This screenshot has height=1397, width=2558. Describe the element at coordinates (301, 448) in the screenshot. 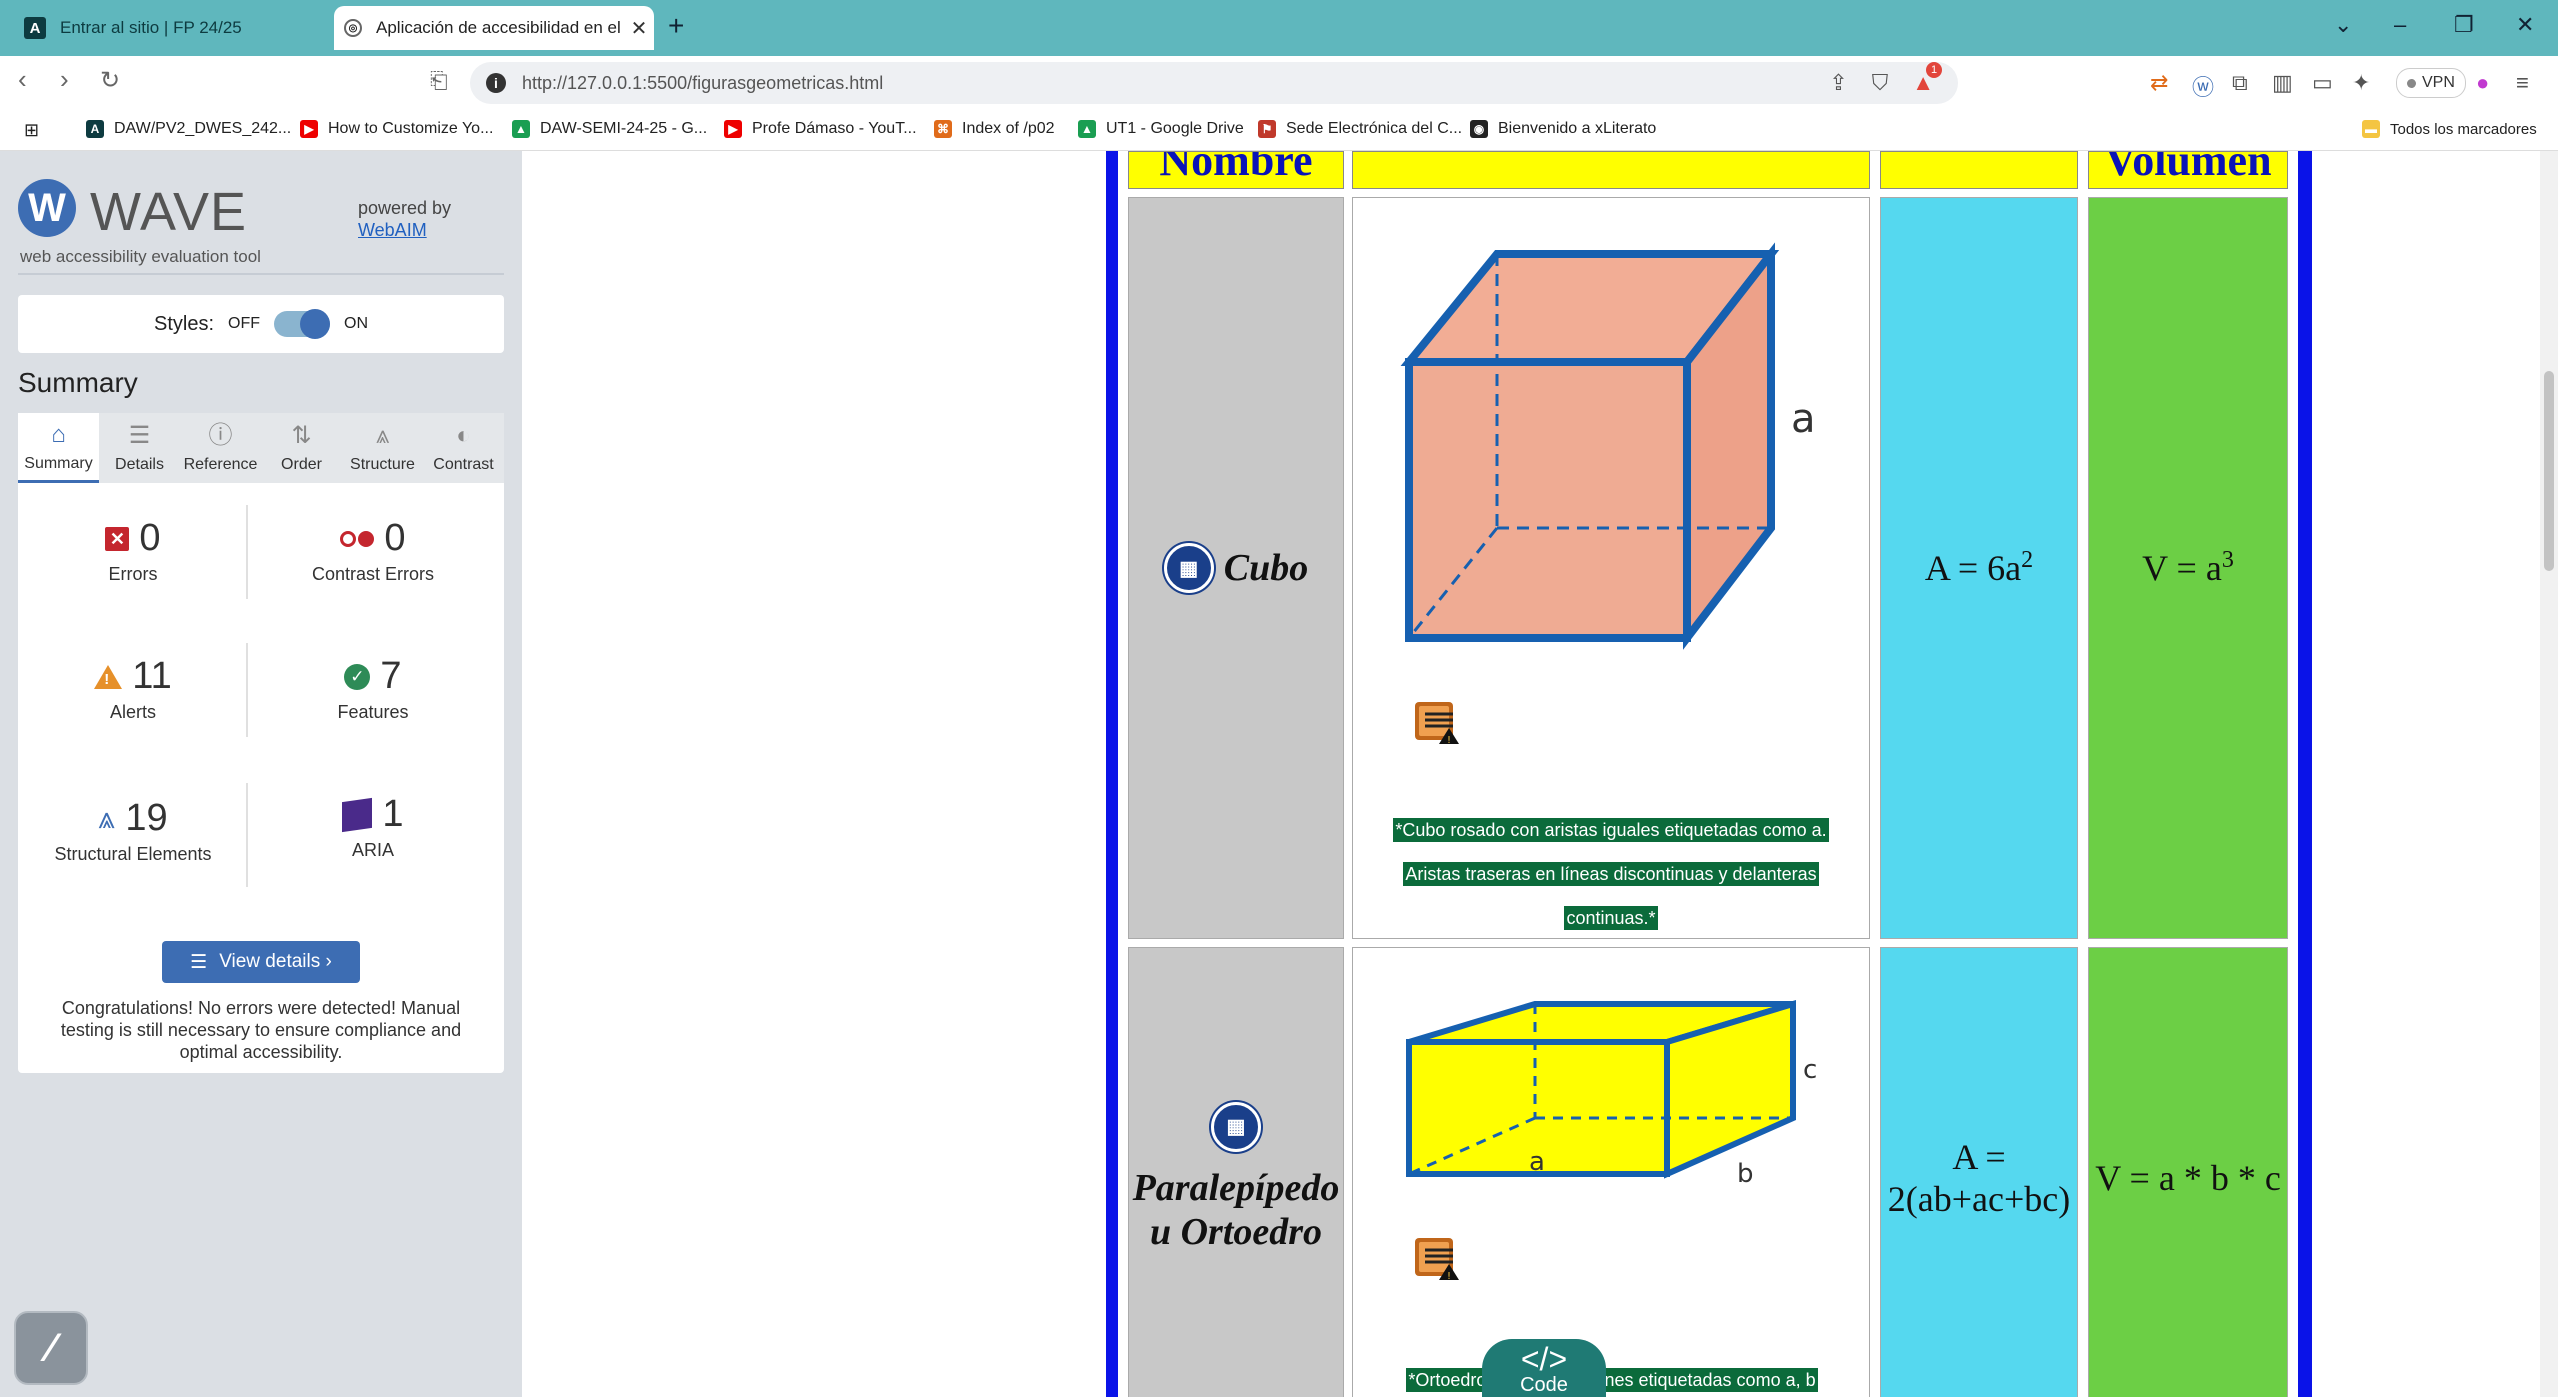

I see `tab-order: ⇅ Order` at that location.